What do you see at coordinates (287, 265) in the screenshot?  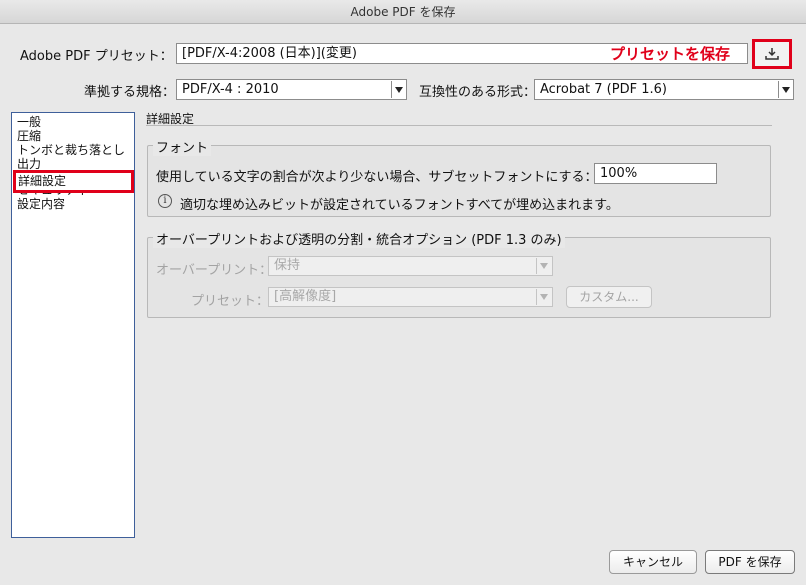 I see `overprint-value: 保持` at bounding box center [287, 265].